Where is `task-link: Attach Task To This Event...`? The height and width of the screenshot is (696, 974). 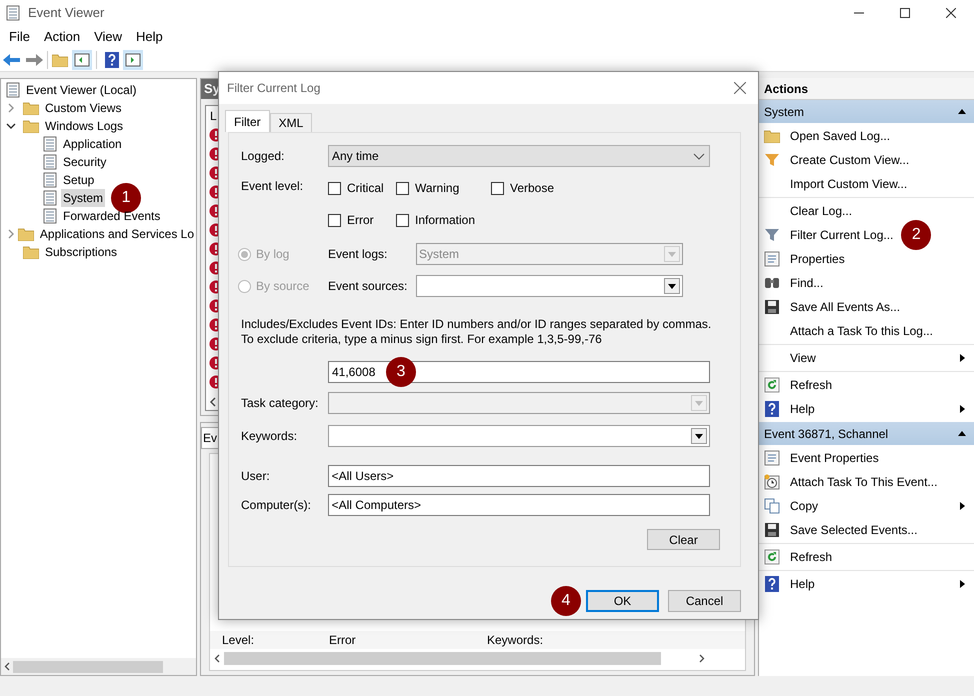 task-link: Attach Task To This Event... is located at coordinates (864, 482).